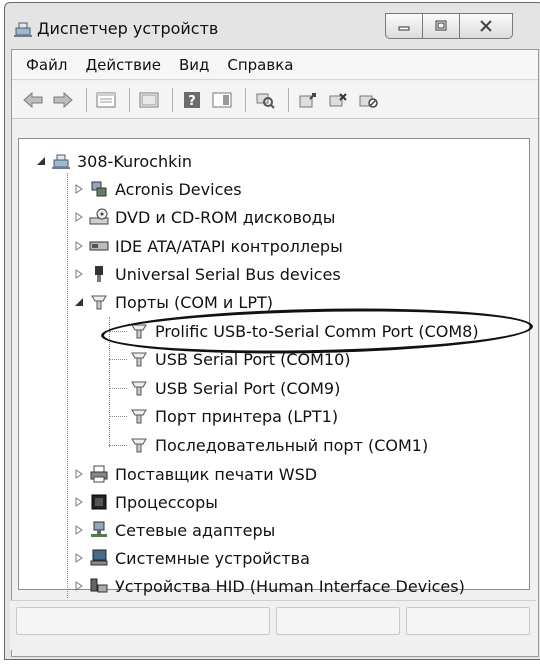 The height and width of the screenshot is (664, 540). What do you see at coordinates (194, 302) in the screenshot?
I see `tree-item-label: Порты (COM и LPT)` at bounding box center [194, 302].